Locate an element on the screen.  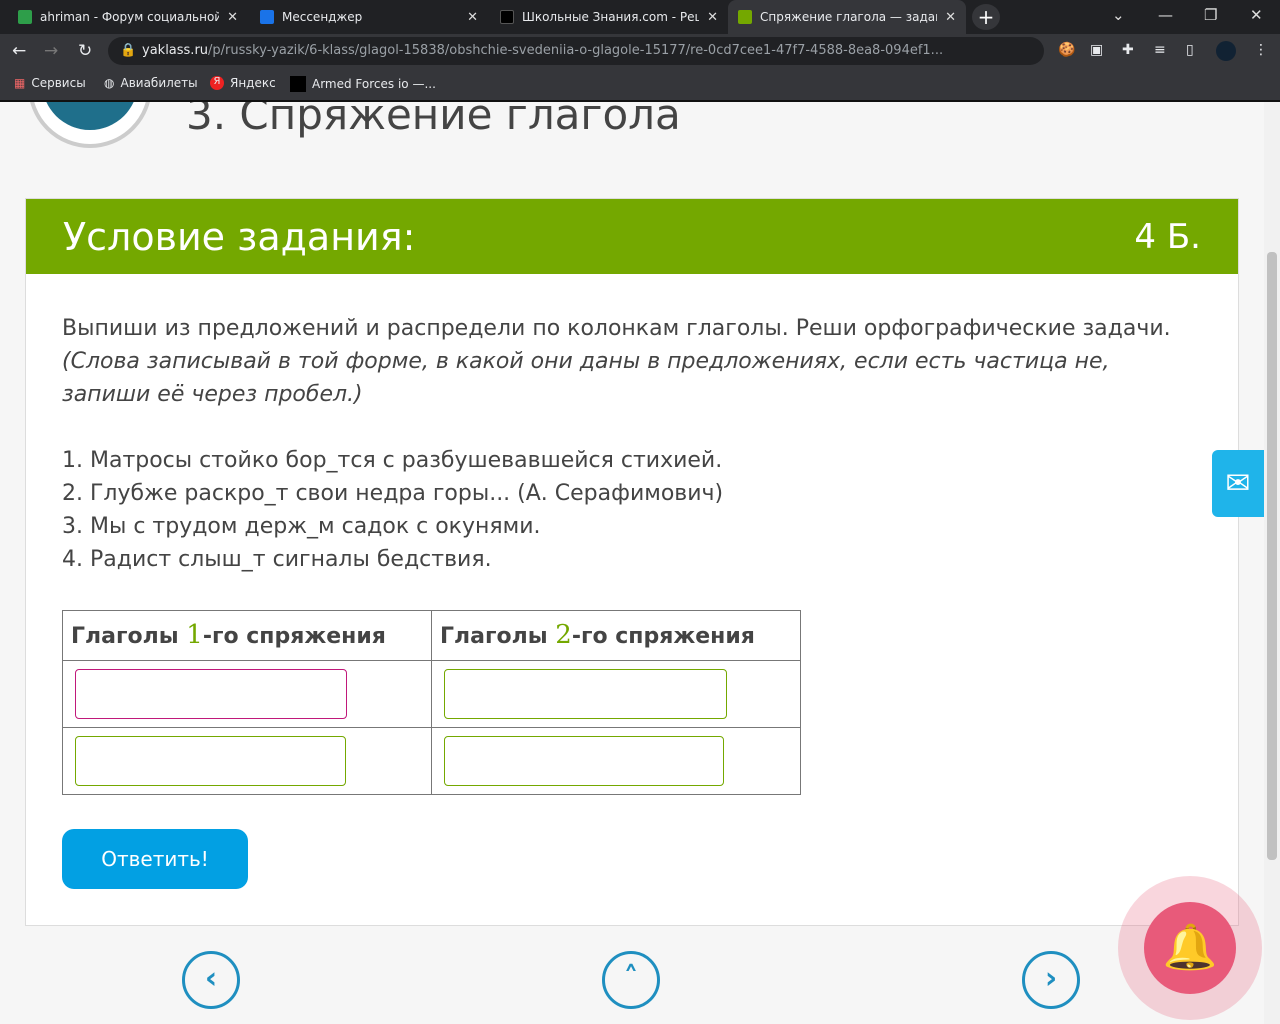
bookmark-label: Сервисы is located at coordinates (58, 83).